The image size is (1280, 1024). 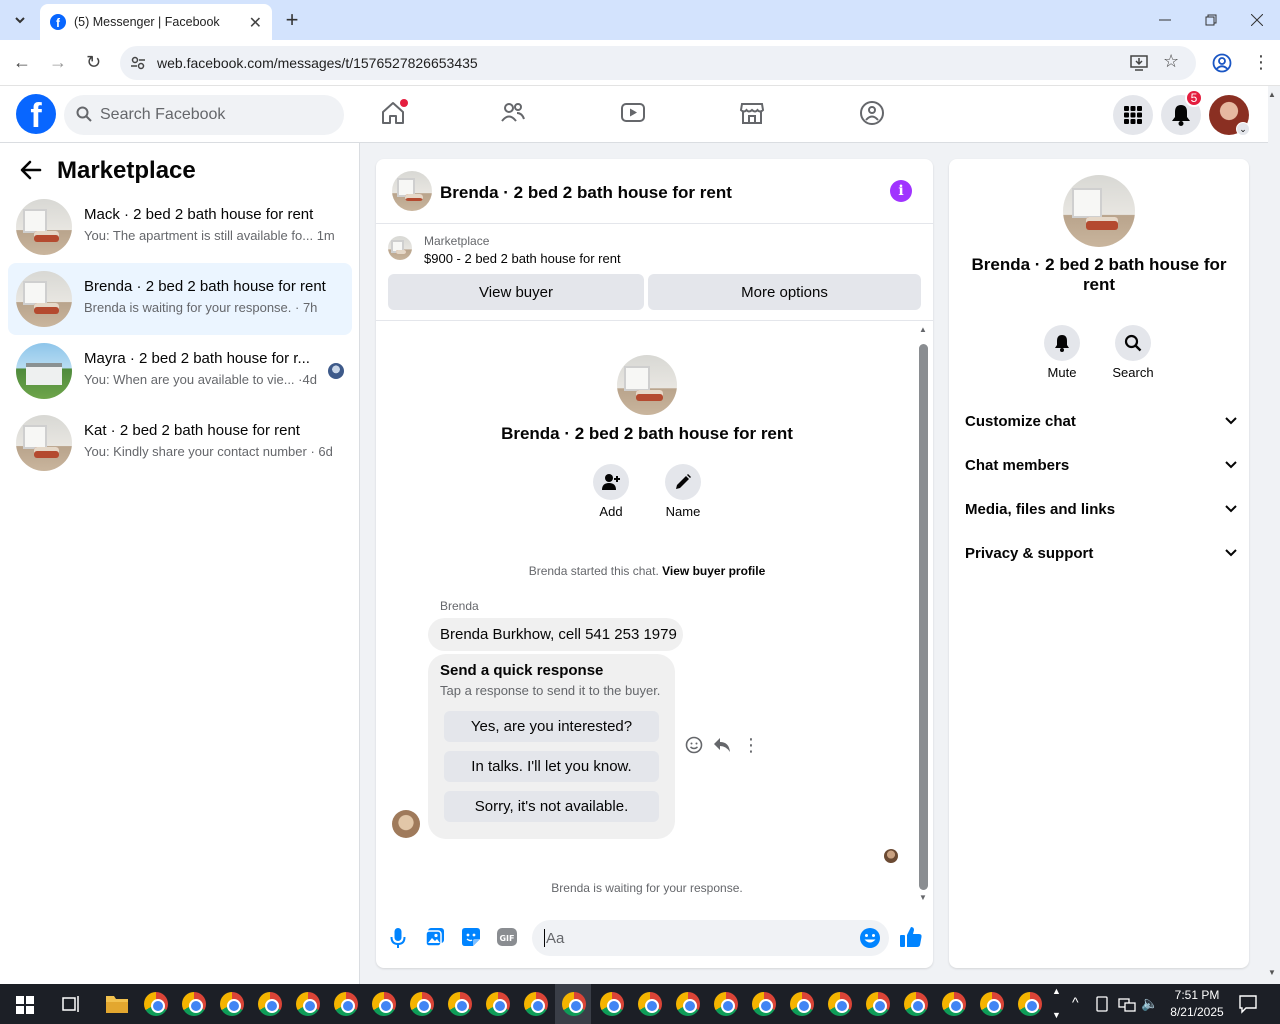 I want to click on mute-button, so click(x=1062, y=343).